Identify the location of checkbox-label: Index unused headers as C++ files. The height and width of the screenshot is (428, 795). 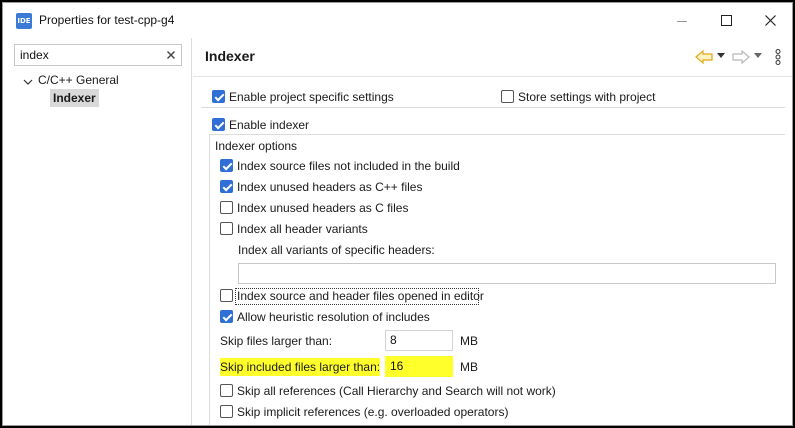
(330, 187).